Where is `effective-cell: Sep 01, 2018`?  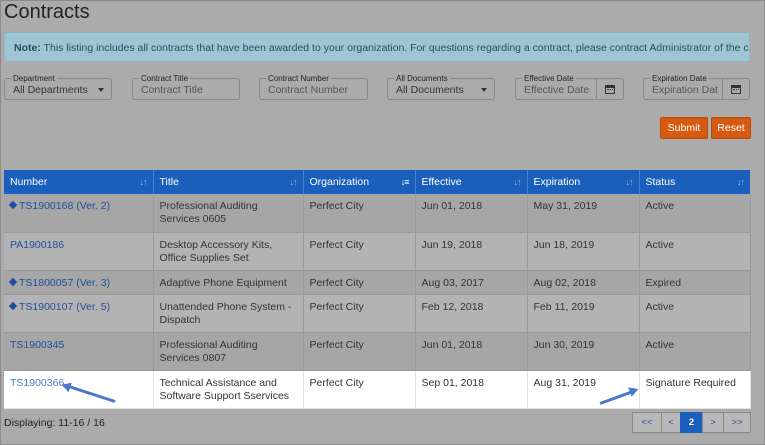 effective-cell: Sep 01, 2018 is located at coordinates (471, 389).